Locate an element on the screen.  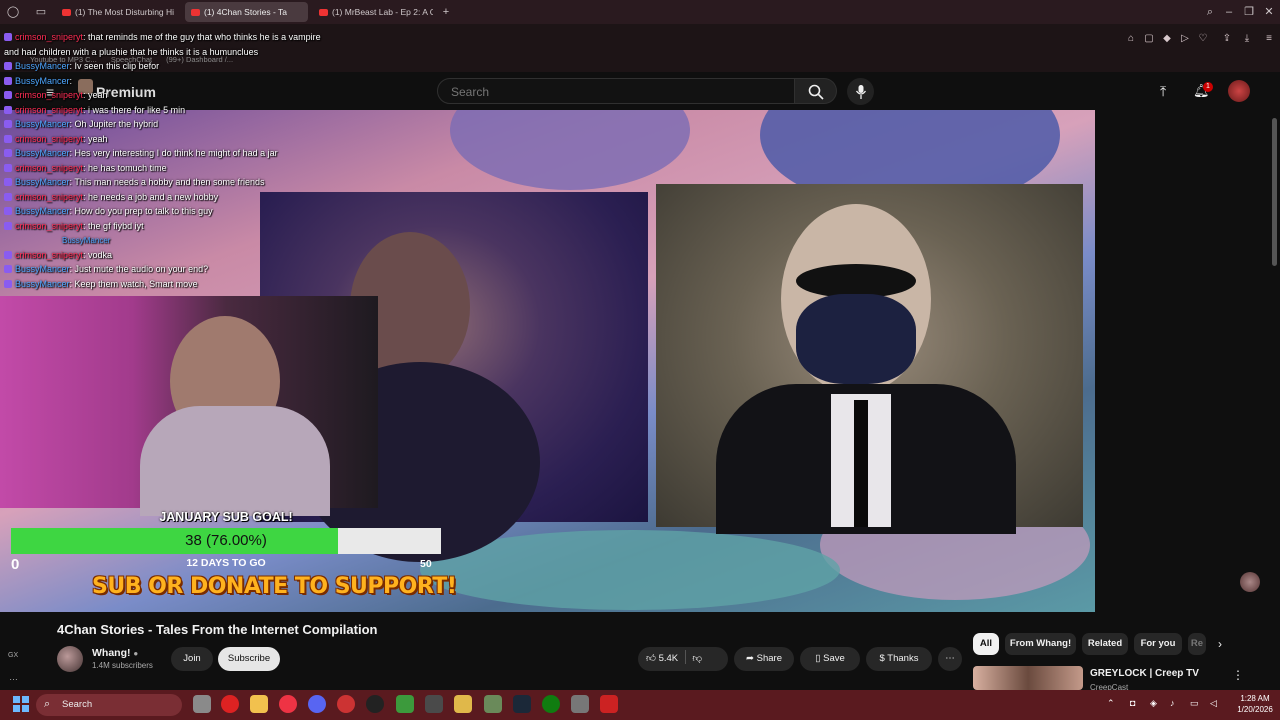
tray-app-icon: ◘ is located at coordinates (1132, 703).